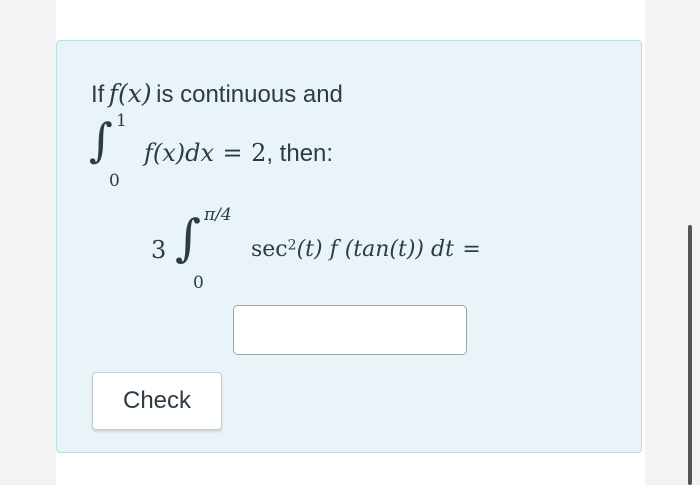 The width and height of the screenshot is (700, 485). I want to click on integral1-expression: f(x)dx = 2, then:, so click(238, 153).